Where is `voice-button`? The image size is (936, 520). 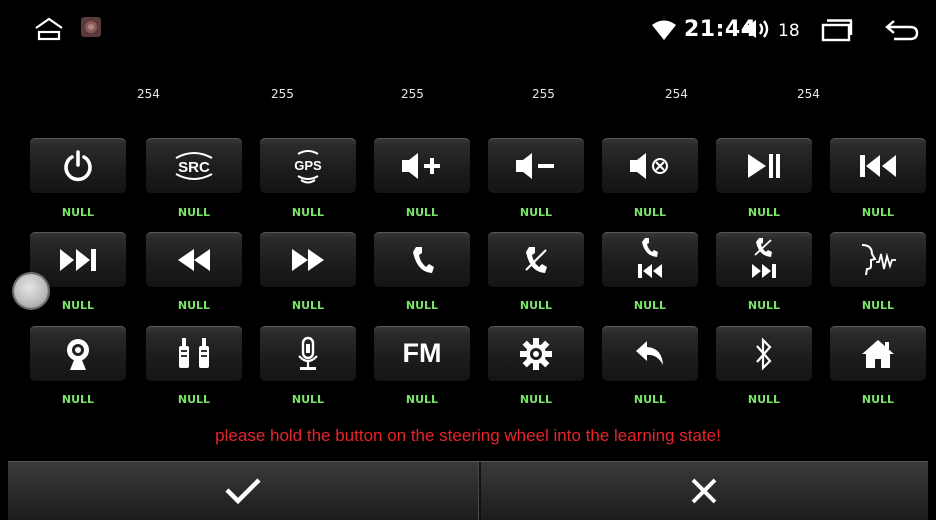
voice-button is located at coordinates (878, 259).